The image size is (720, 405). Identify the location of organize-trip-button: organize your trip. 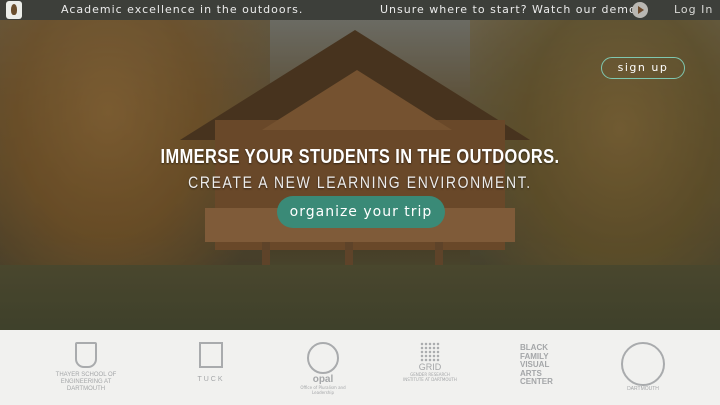
(361, 212).